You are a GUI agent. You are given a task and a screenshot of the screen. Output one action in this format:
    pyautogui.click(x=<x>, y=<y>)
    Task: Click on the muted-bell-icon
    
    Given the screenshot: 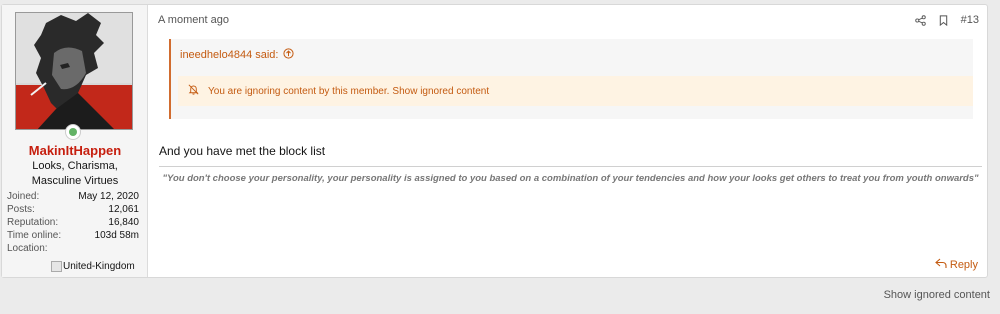 What is the action you would take?
    pyautogui.click(x=193, y=91)
    